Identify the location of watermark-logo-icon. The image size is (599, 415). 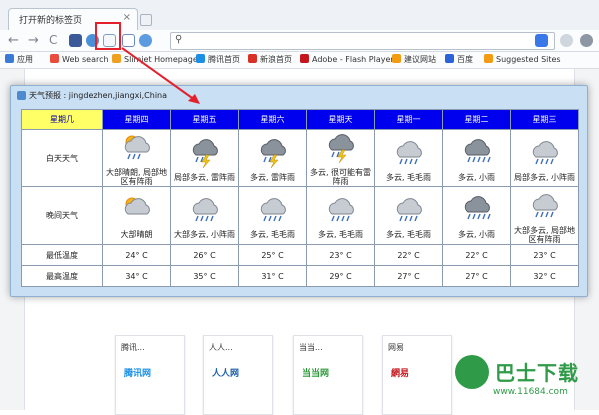
(472, 372).